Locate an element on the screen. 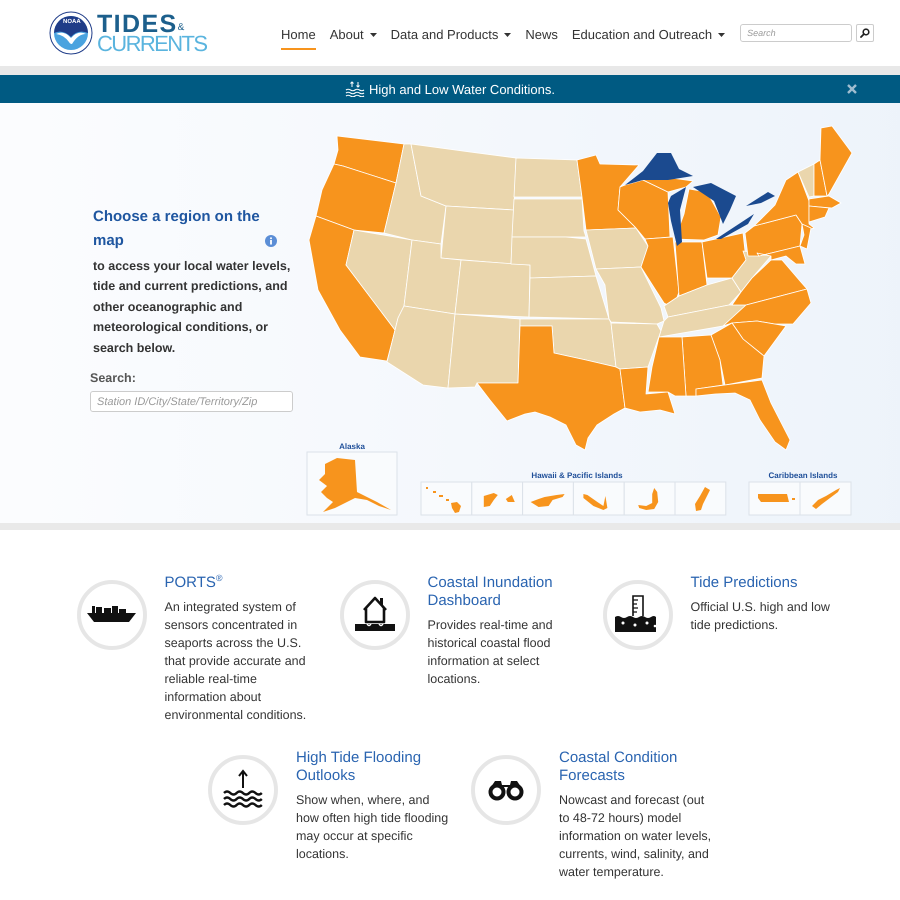  logo-title: TIDES is located at coordinates (137, 24).